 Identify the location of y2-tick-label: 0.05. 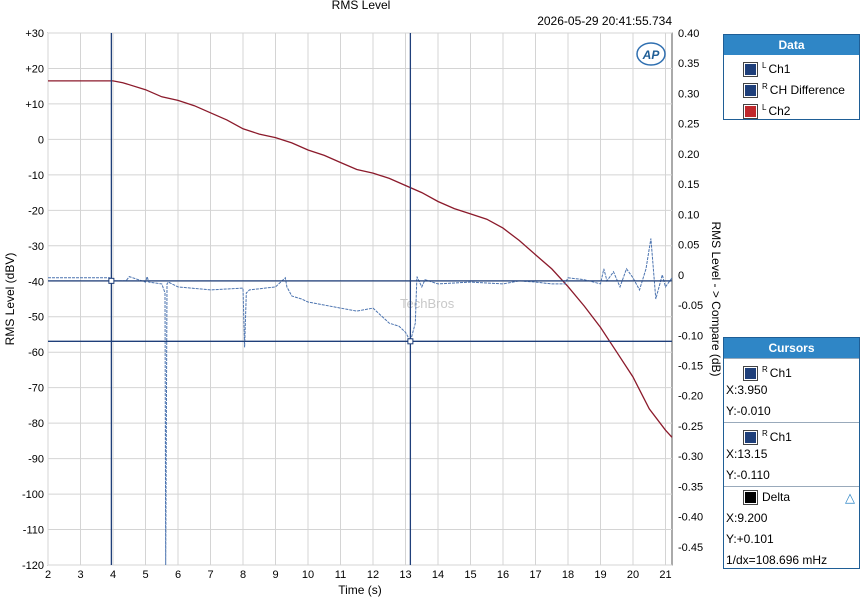
(688, 246).